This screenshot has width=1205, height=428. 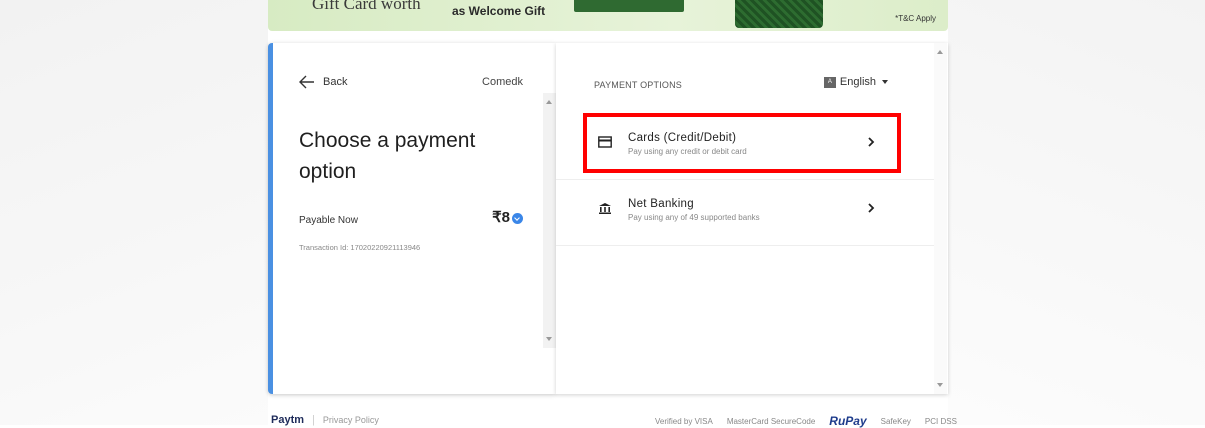 What do you see at coordinates (779, 14) in the screenshot?
I see `banner-card-image` at bounding box center [779, 14].